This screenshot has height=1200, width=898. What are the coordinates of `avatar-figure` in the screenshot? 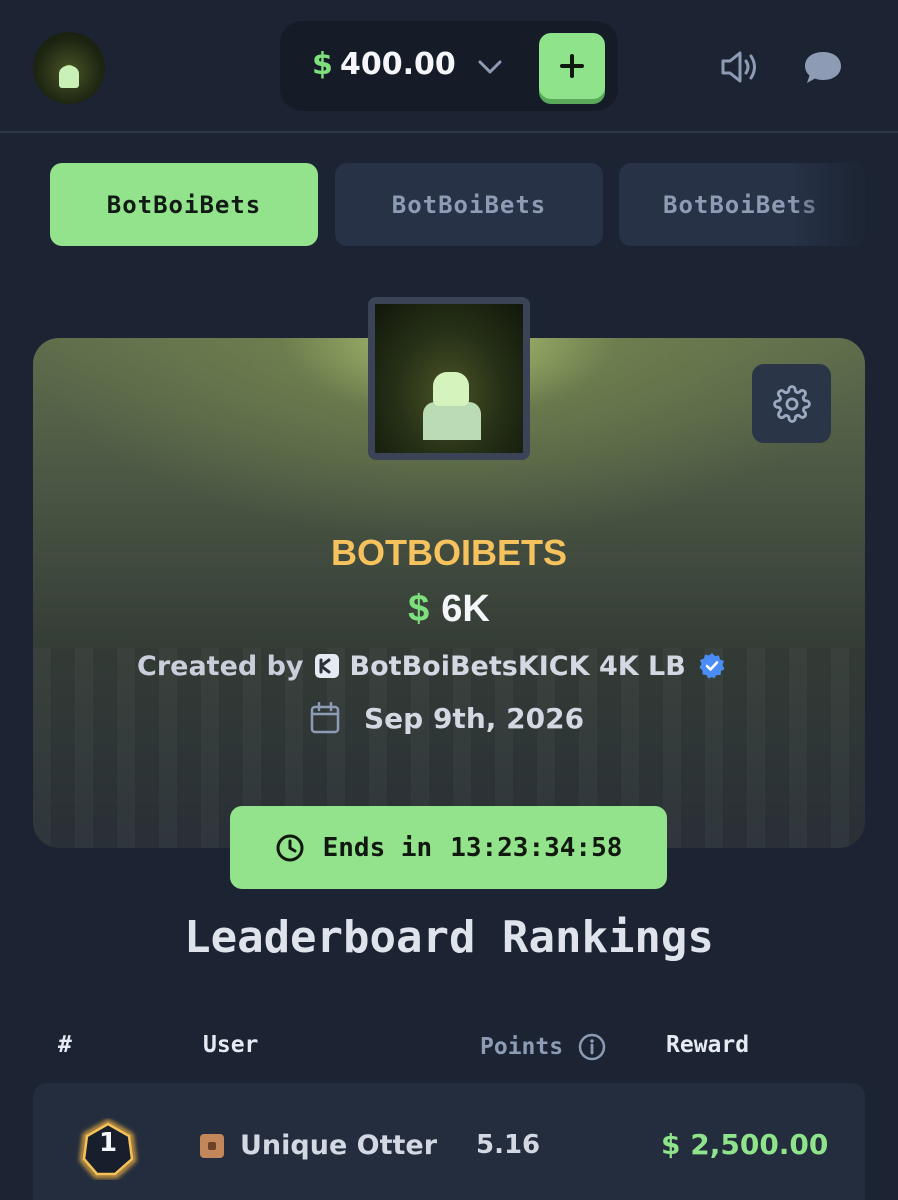 It's located at (69, 77).